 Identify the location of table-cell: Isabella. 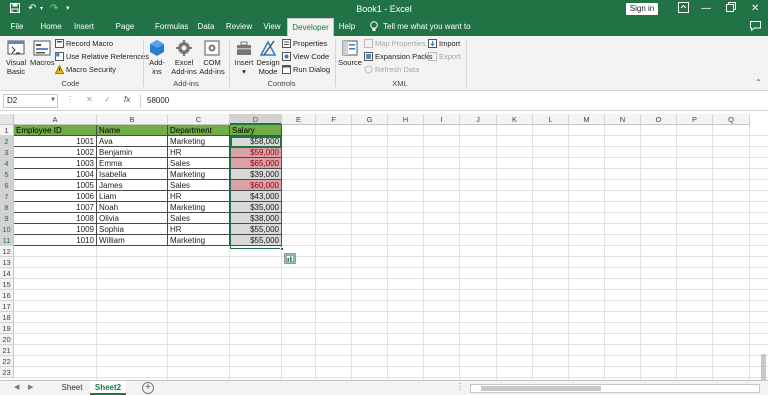
(132, 174).